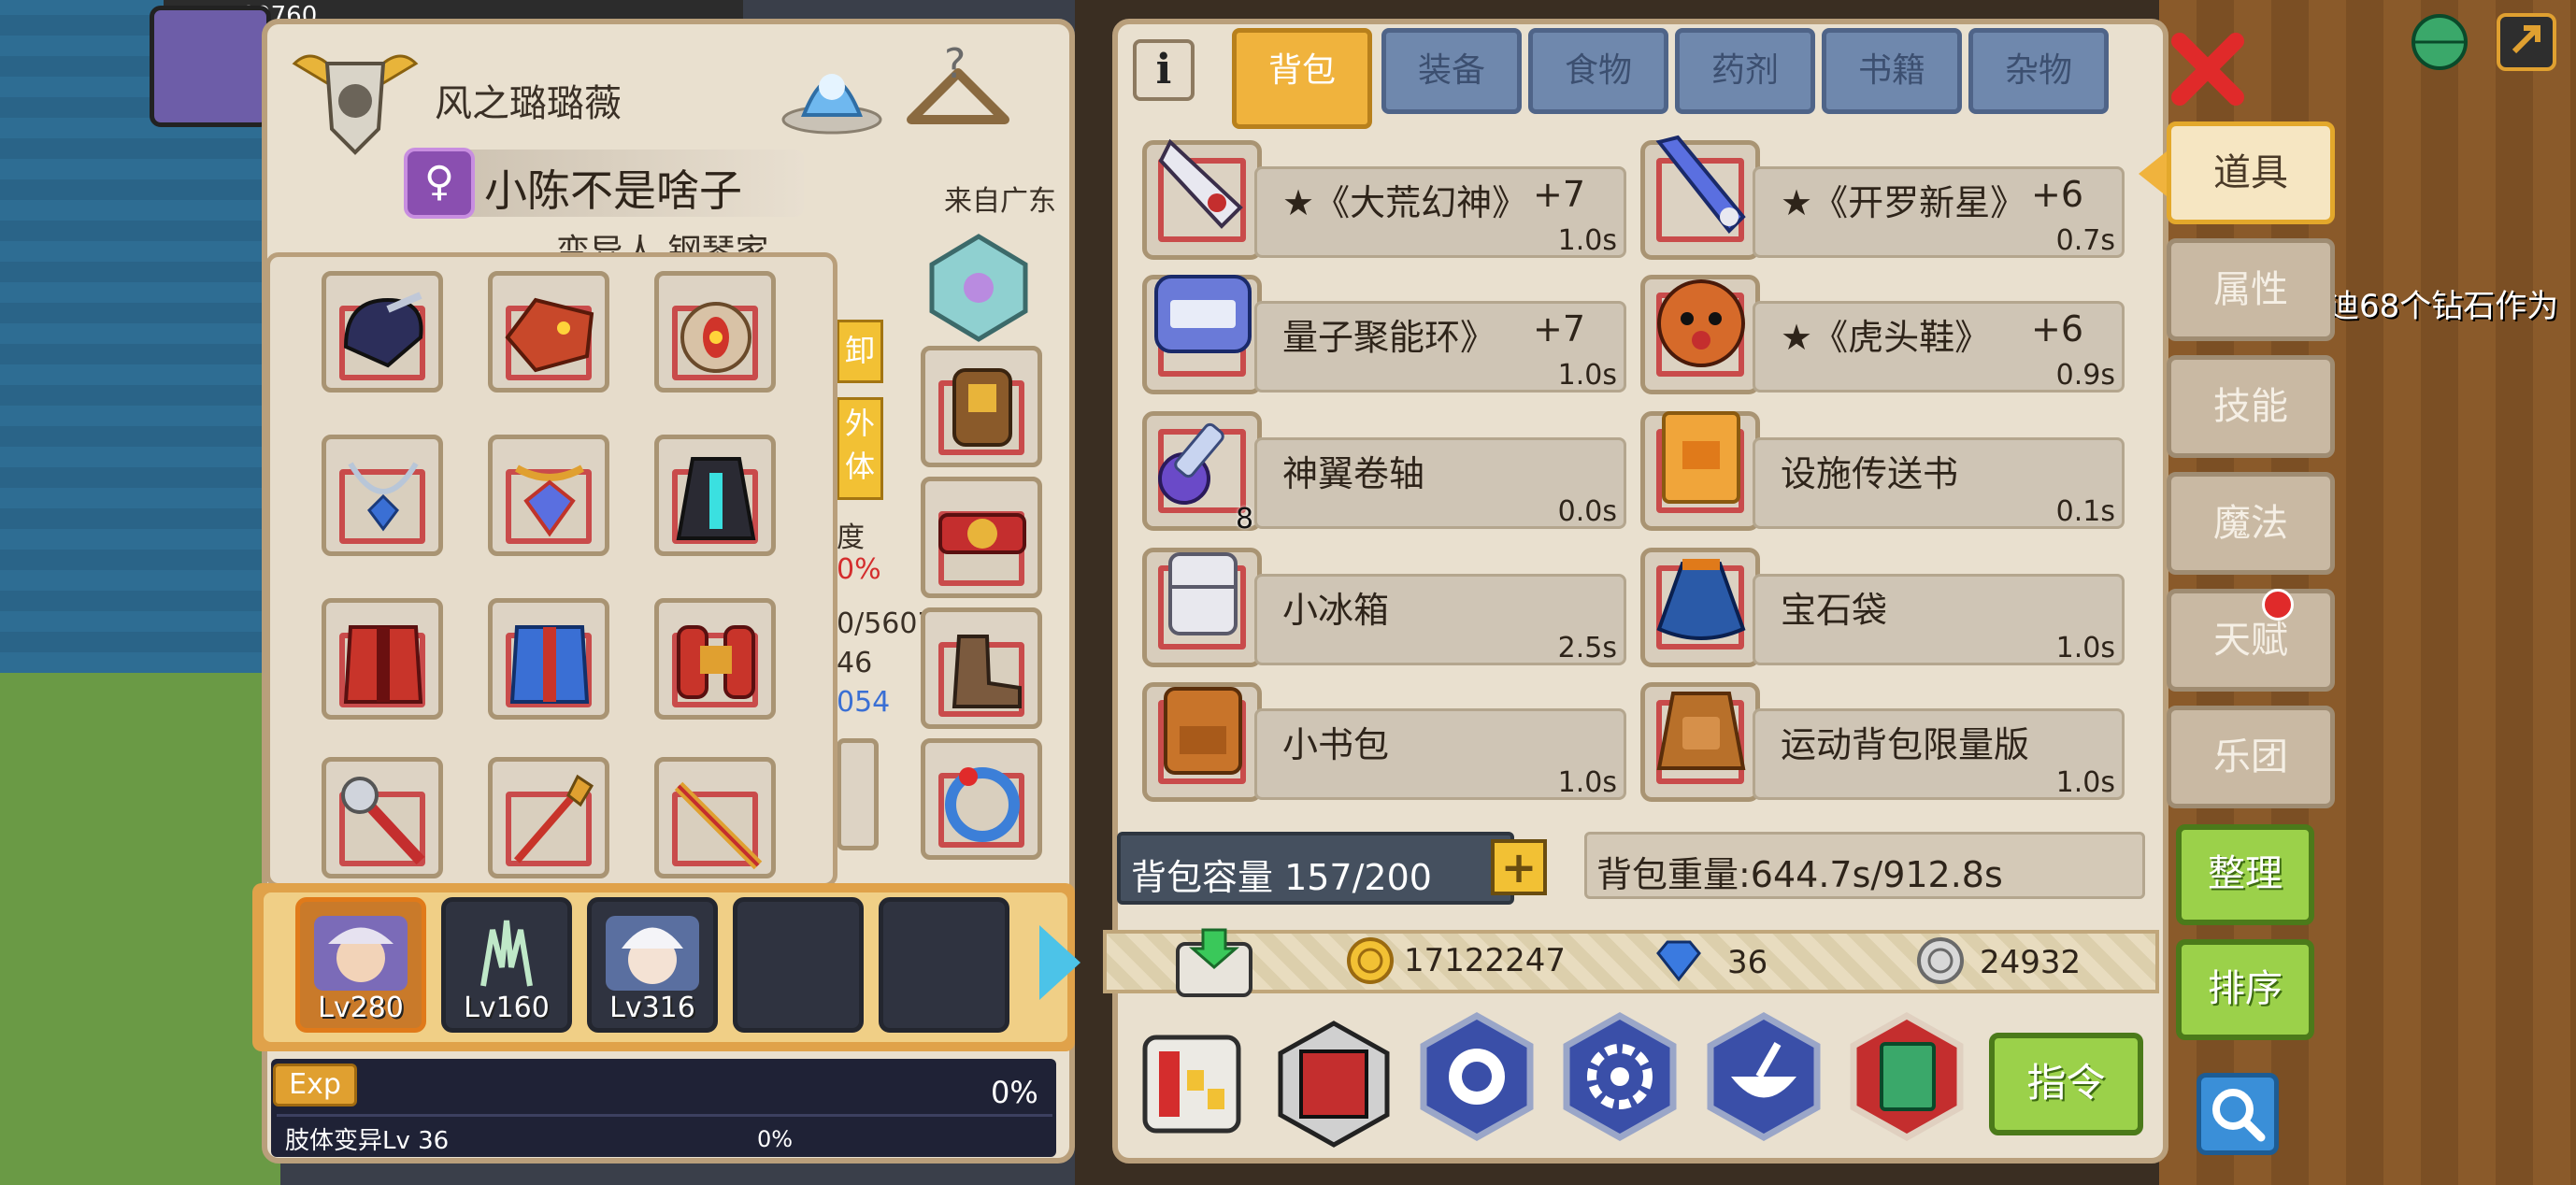 The image size is (2576, 1185). What do you see at coordinates (382, 659) in the screenshot?
I see `equip-red-armor` at bounding box center [382, 659].